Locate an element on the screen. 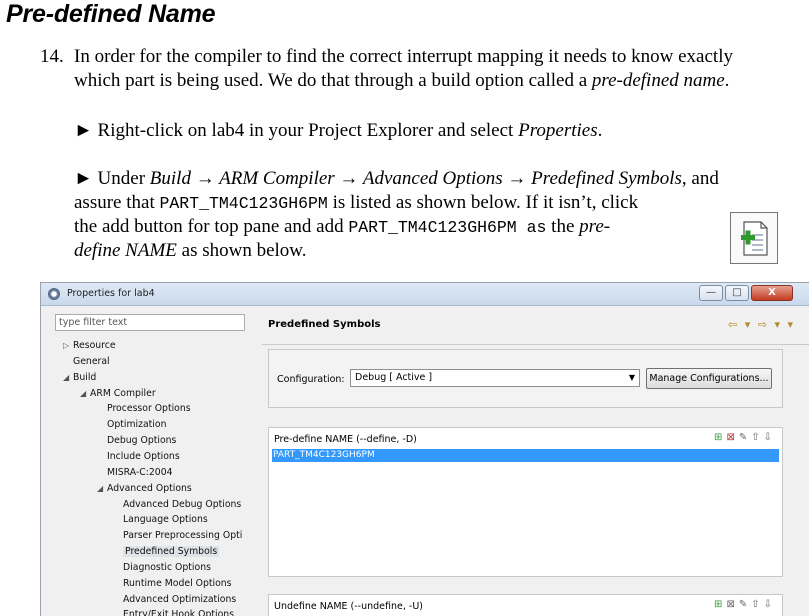  tree-item-label: Optimization is located at coordinates (137, 425).